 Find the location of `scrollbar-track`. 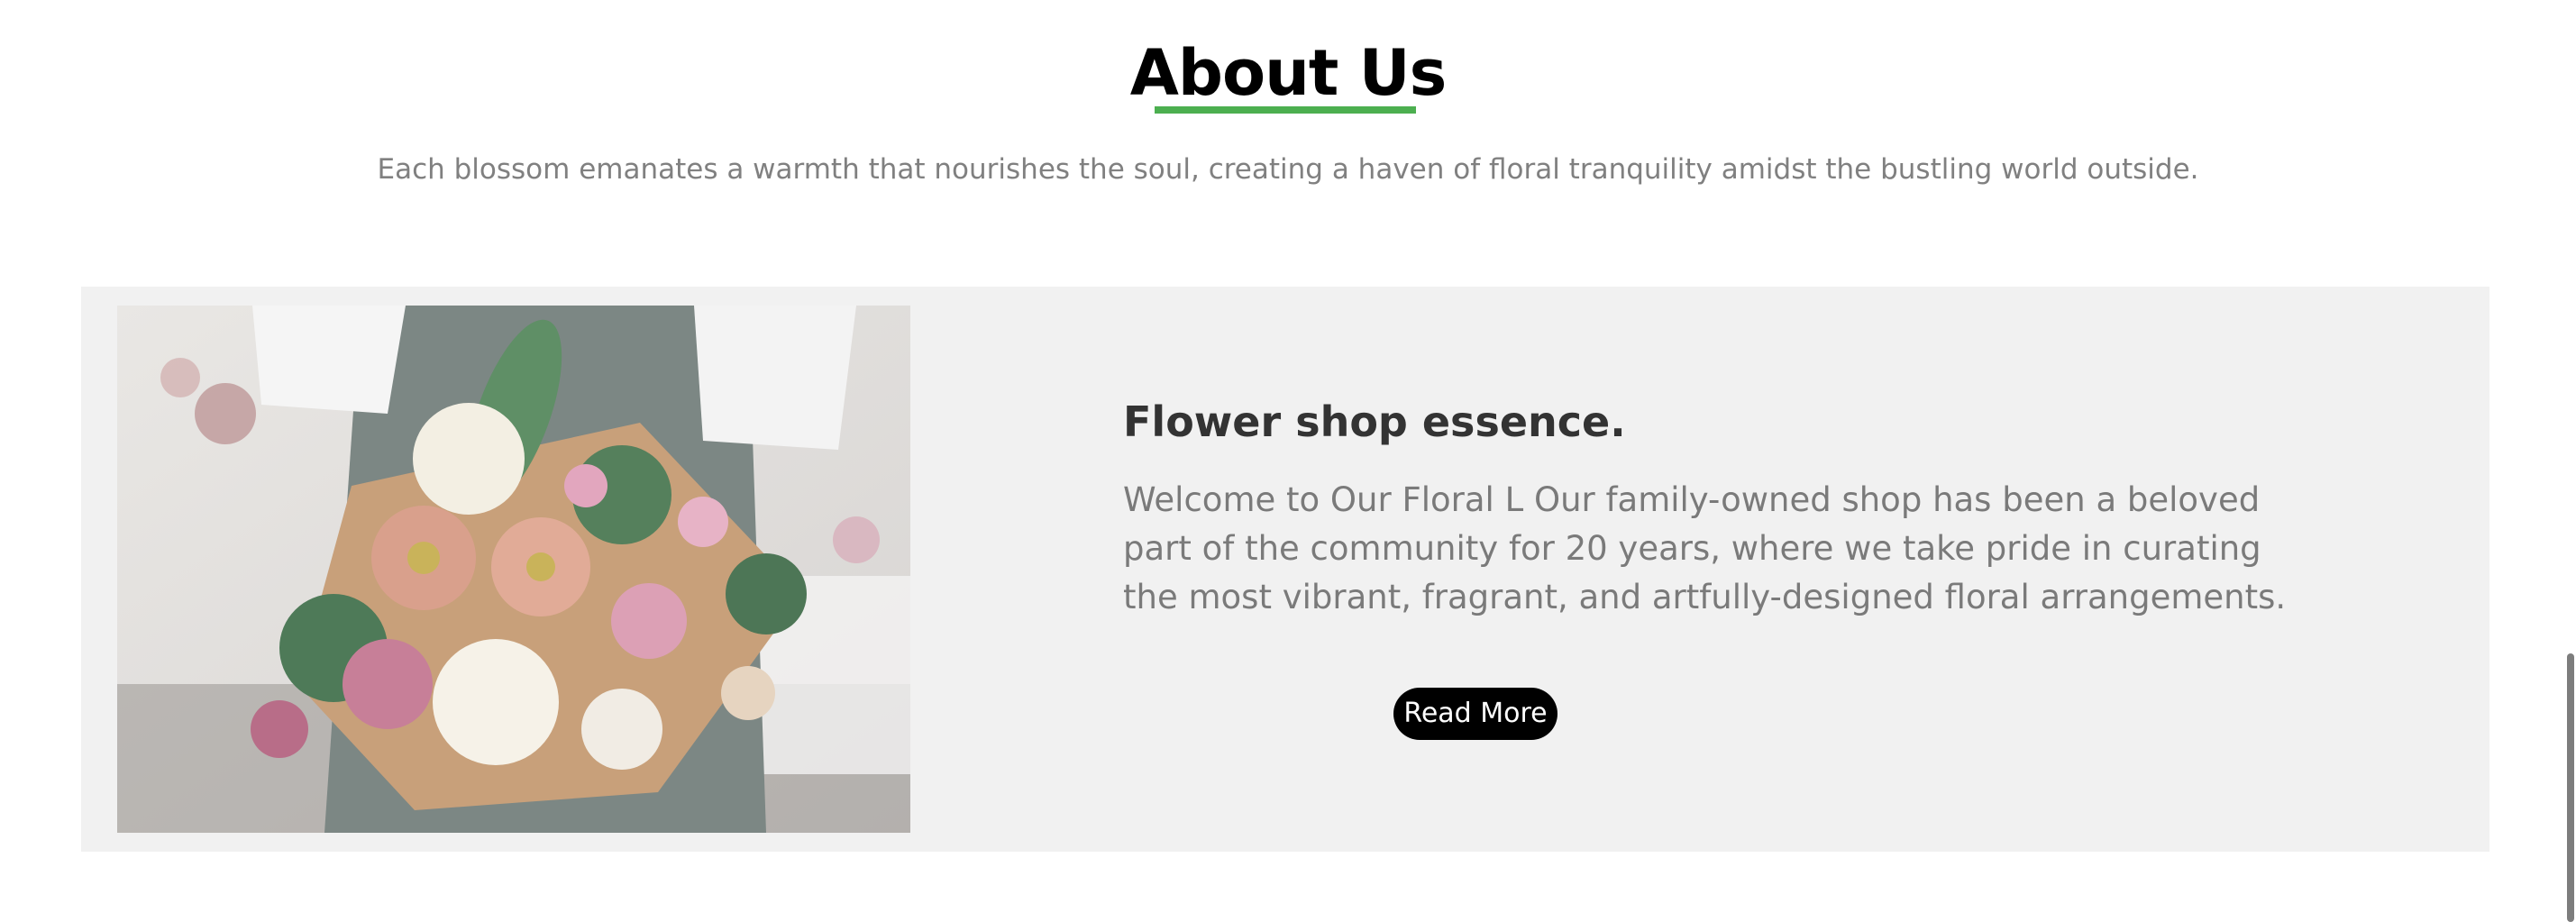

scrollbar-track is located at coordinates (2570, 461).